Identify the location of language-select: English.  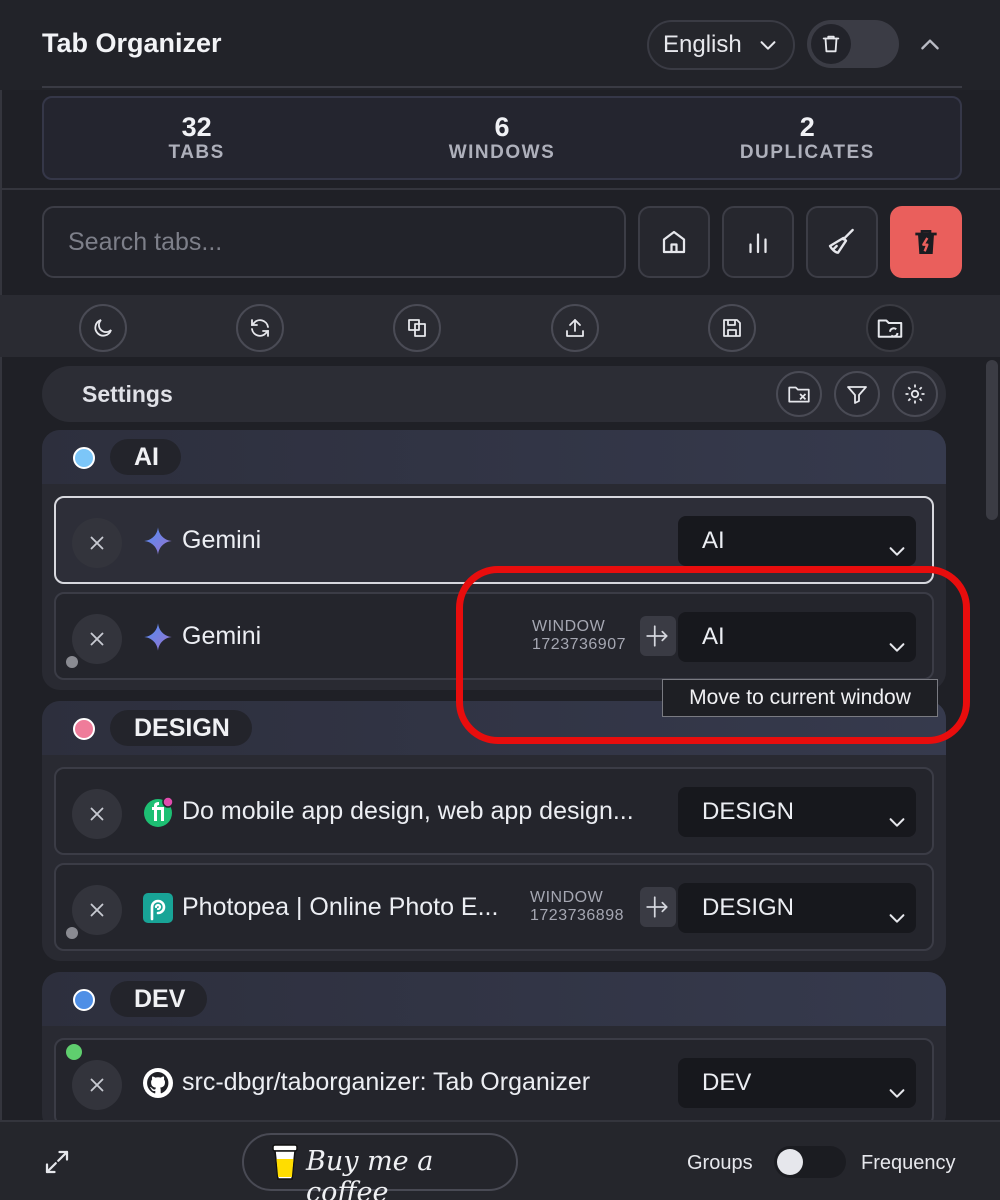
(721, 45).